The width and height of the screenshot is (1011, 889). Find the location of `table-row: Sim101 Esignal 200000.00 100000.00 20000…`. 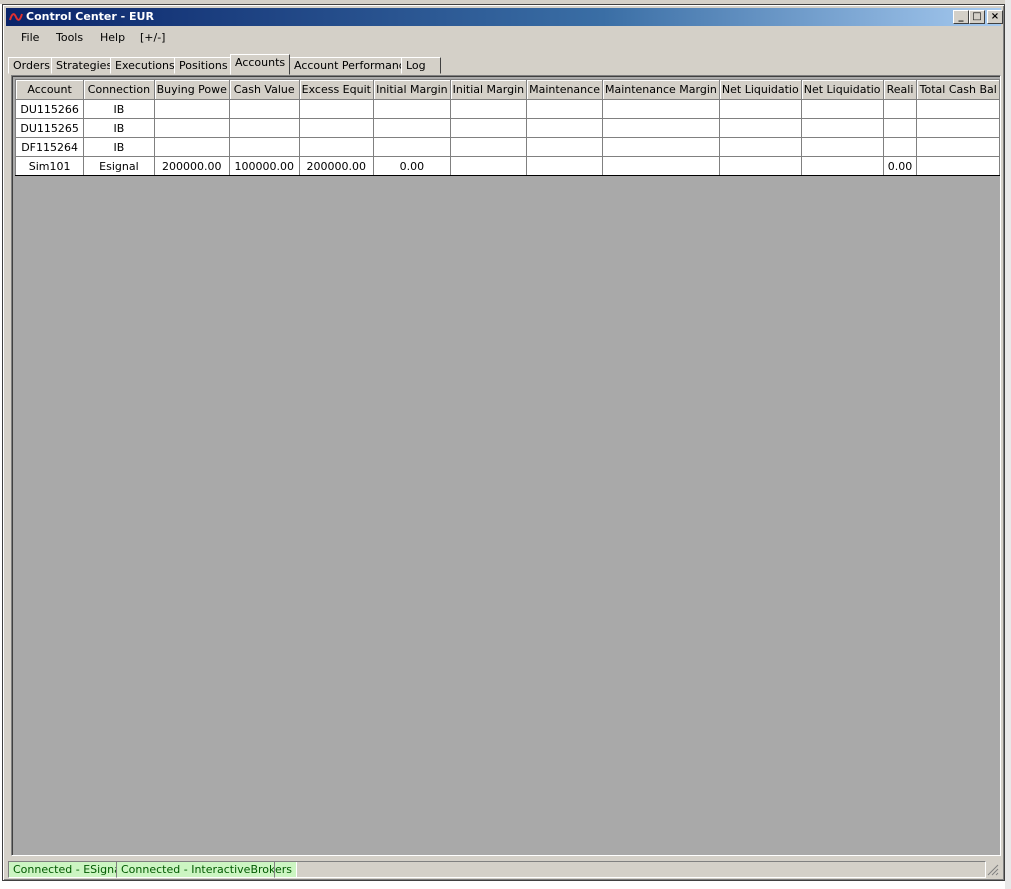

table-row: Sim101 Esignal 200000.00 100000.00 20000… is located at coordinates (507, 166).